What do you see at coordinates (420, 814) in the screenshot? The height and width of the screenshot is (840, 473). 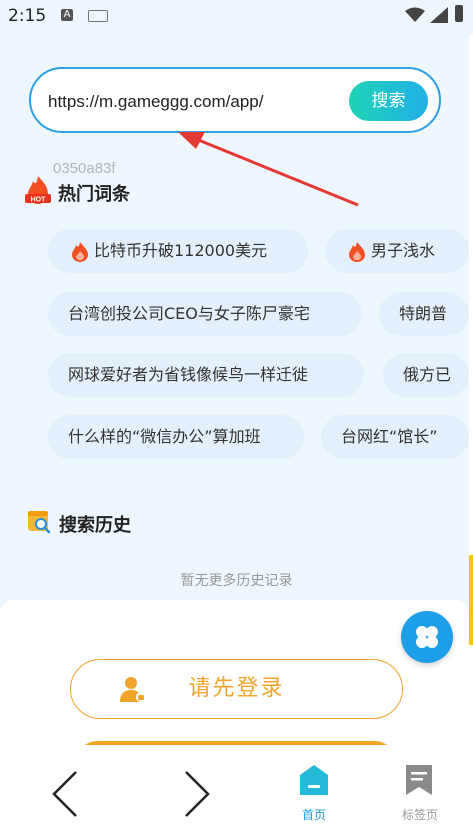 I see `nav-tabs-label: 标签页` at bounding box center [420, 814].